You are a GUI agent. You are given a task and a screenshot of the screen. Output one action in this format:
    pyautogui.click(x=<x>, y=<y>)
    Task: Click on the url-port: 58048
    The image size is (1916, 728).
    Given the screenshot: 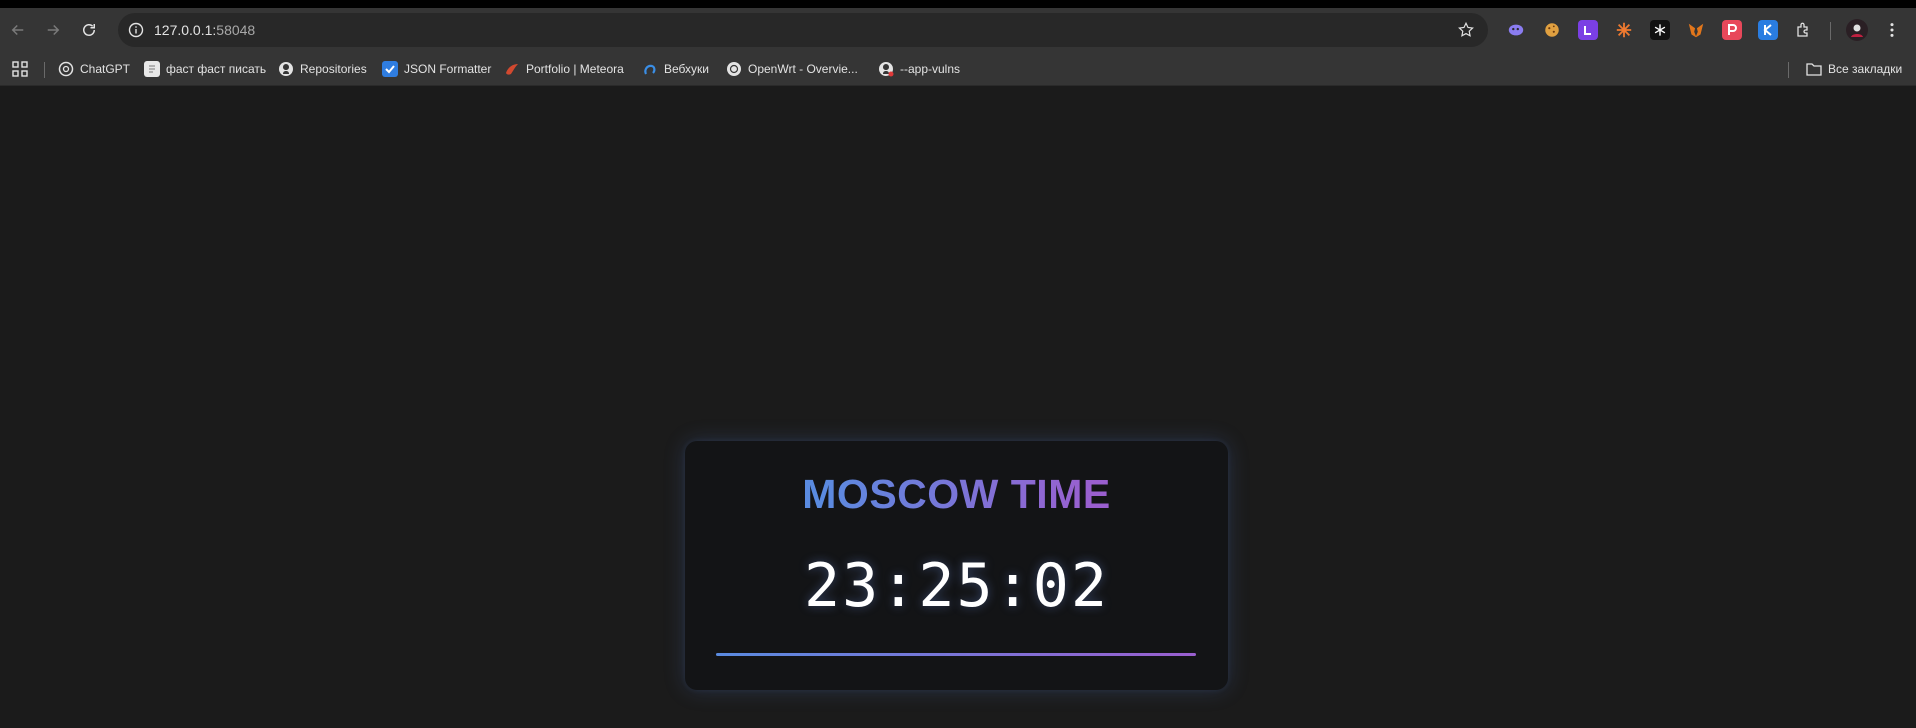 What is the action you would take?
    pyautogui.click(x=236, y=30)
    